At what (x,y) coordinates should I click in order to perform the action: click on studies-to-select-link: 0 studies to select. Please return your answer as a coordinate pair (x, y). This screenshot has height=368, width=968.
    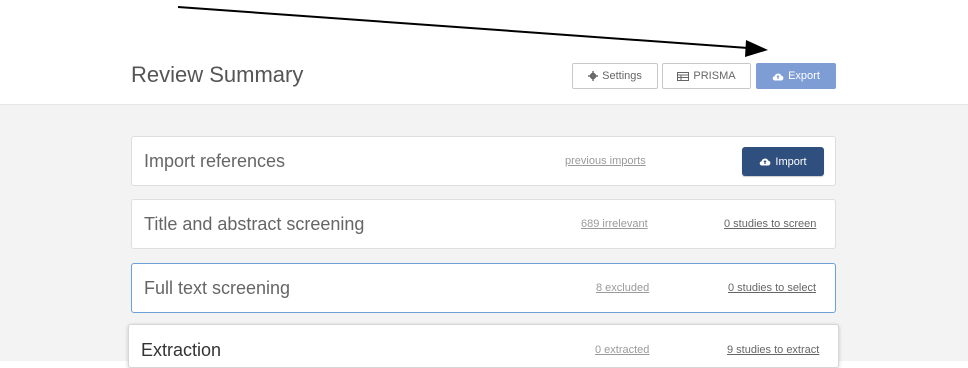
    Looking at the image, I should click on (772, 288).